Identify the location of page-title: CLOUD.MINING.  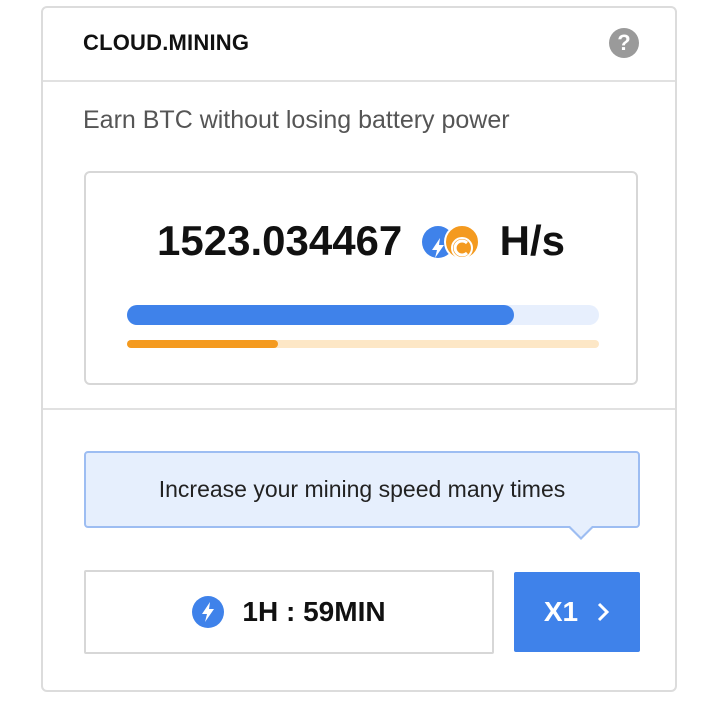
(166, 42).